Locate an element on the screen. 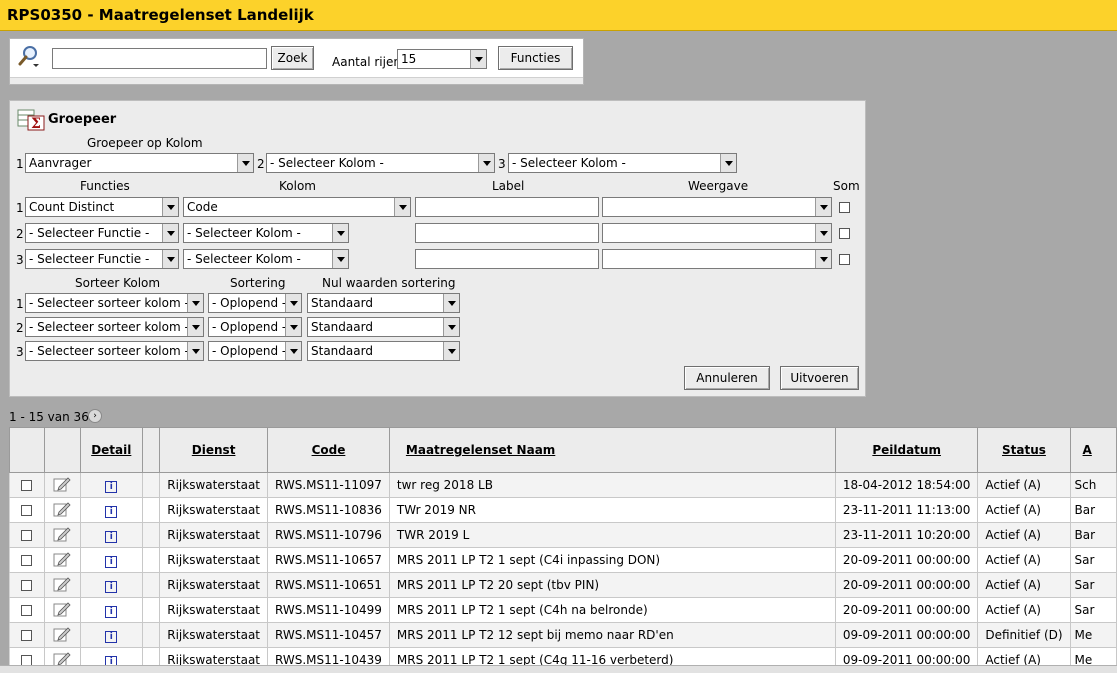 Image resolution: width=1117 pixels, height=673 pixels. sort-1-nul-select: Standaard is located at coordinates (383, 303).